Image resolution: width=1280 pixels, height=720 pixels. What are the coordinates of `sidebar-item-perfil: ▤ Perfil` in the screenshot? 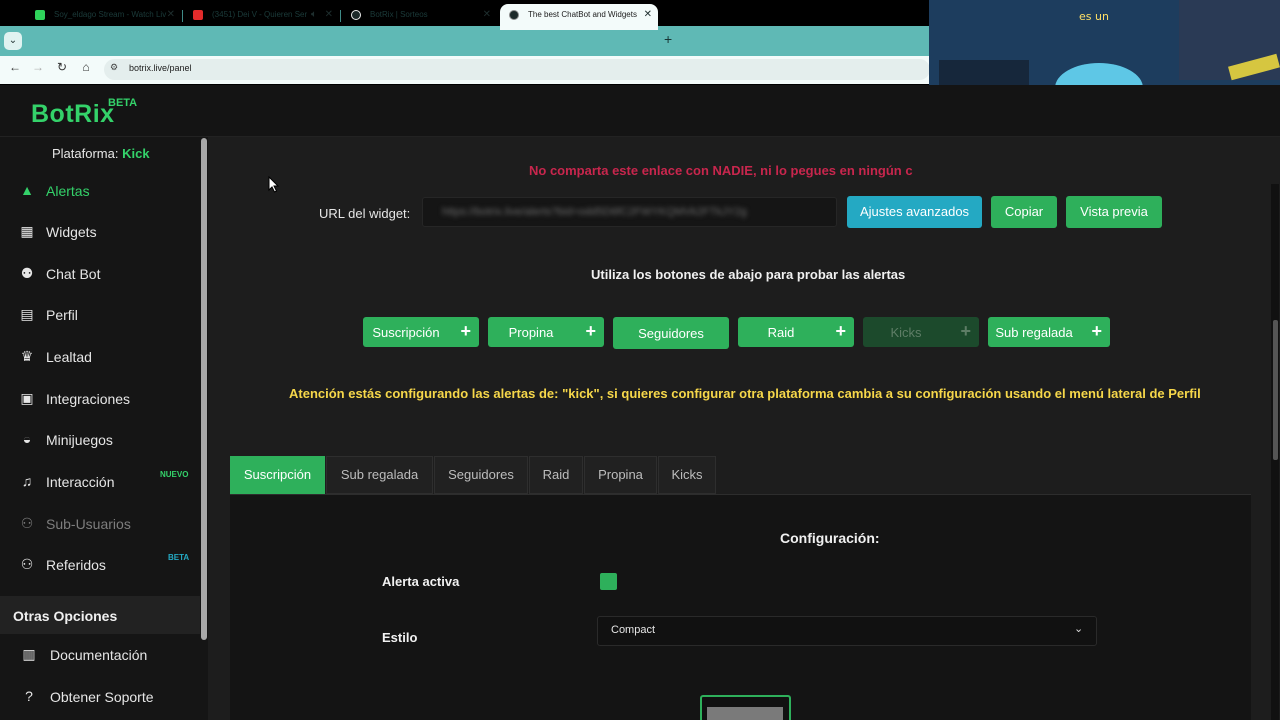 It's located at (100, 316).